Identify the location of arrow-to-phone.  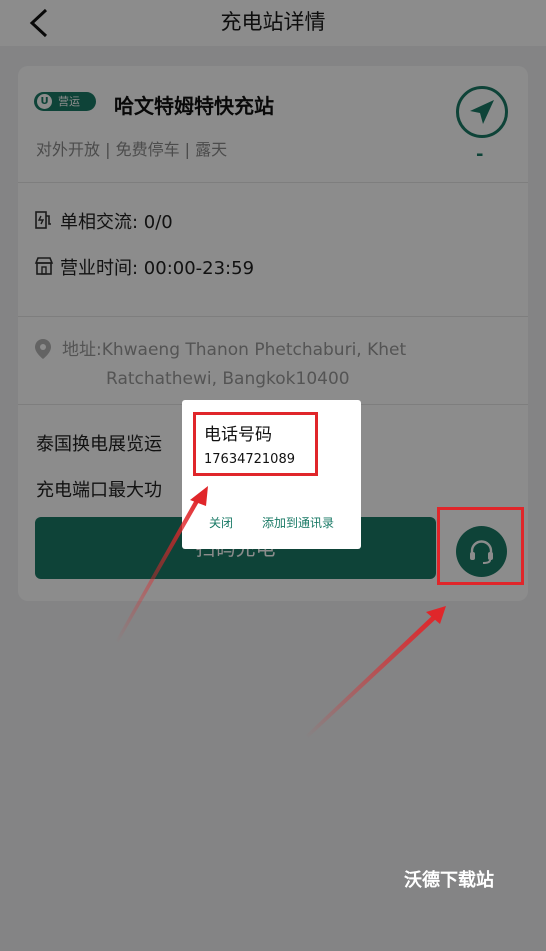
(162, 564).